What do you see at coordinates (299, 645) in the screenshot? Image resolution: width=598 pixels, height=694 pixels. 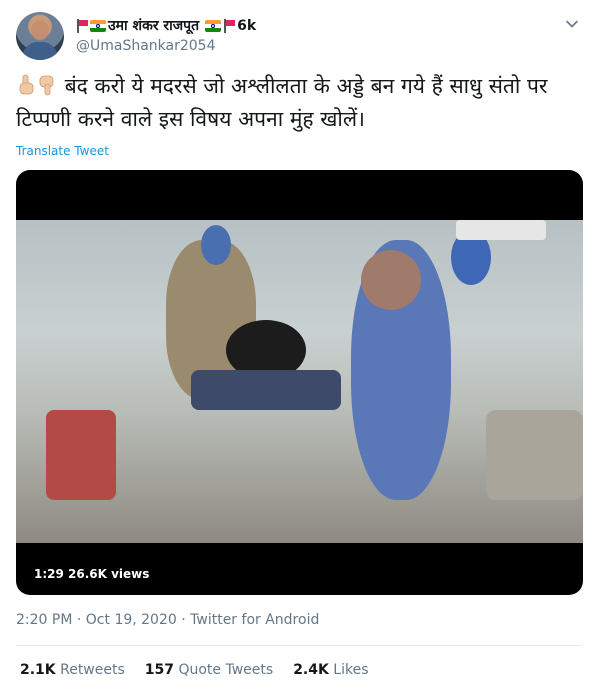 I see `divider` at bounding box center [299, 645].